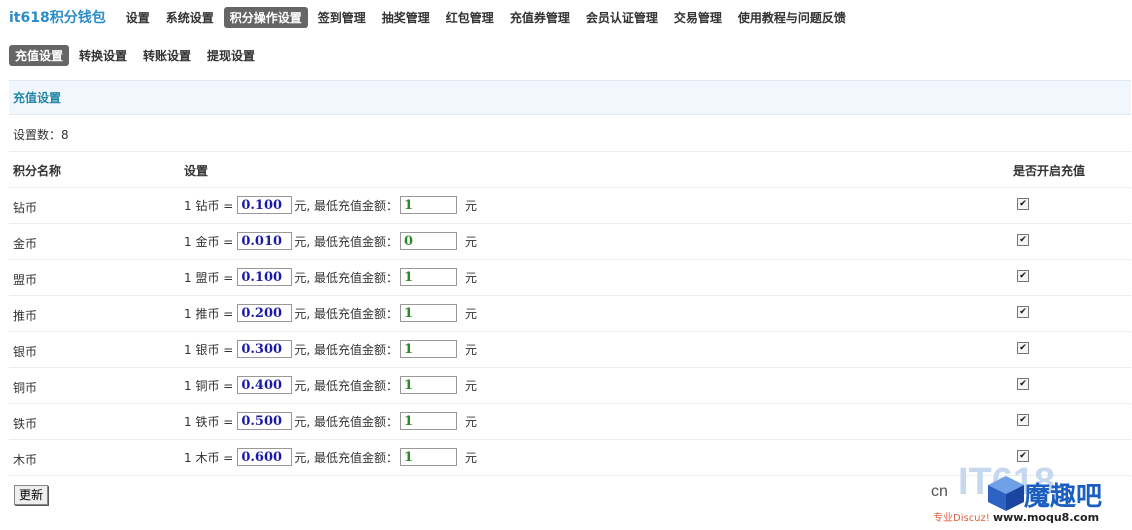  What do you see at coordinates (792, 17) in the screenshot?
I see `top-nav-item-help: 使用教程与问题反馈` at bounding box center [792, 17].